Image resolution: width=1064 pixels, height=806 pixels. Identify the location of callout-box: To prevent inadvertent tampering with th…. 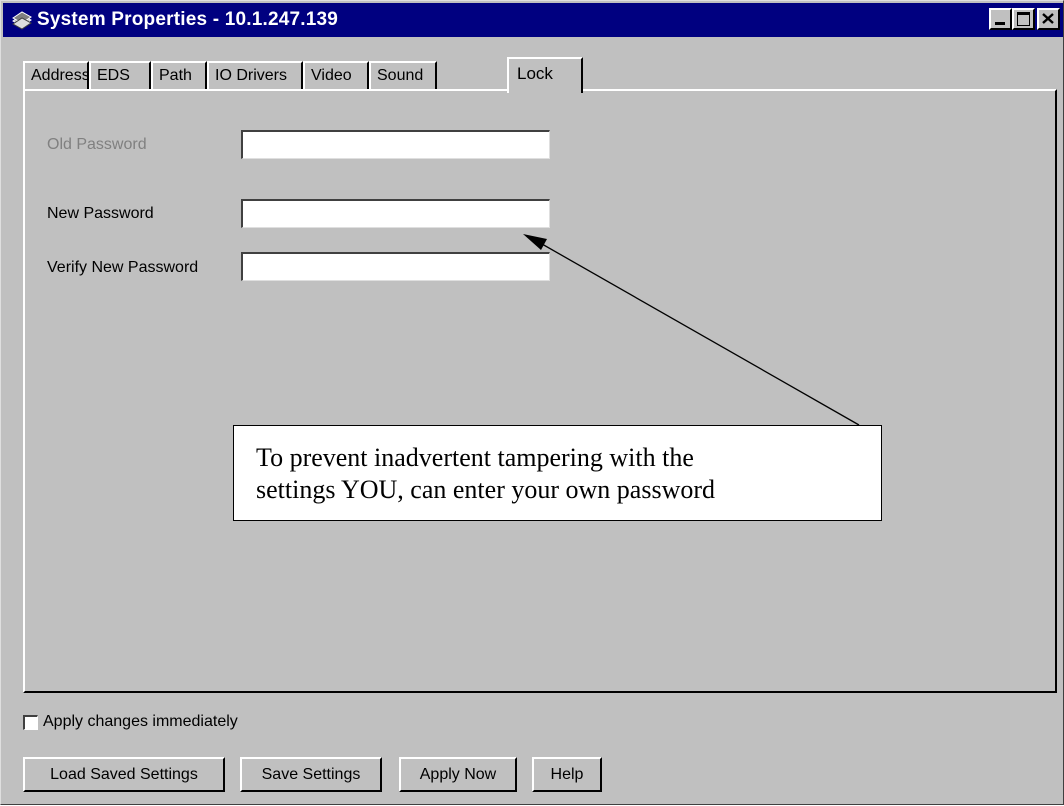
(557, 473).